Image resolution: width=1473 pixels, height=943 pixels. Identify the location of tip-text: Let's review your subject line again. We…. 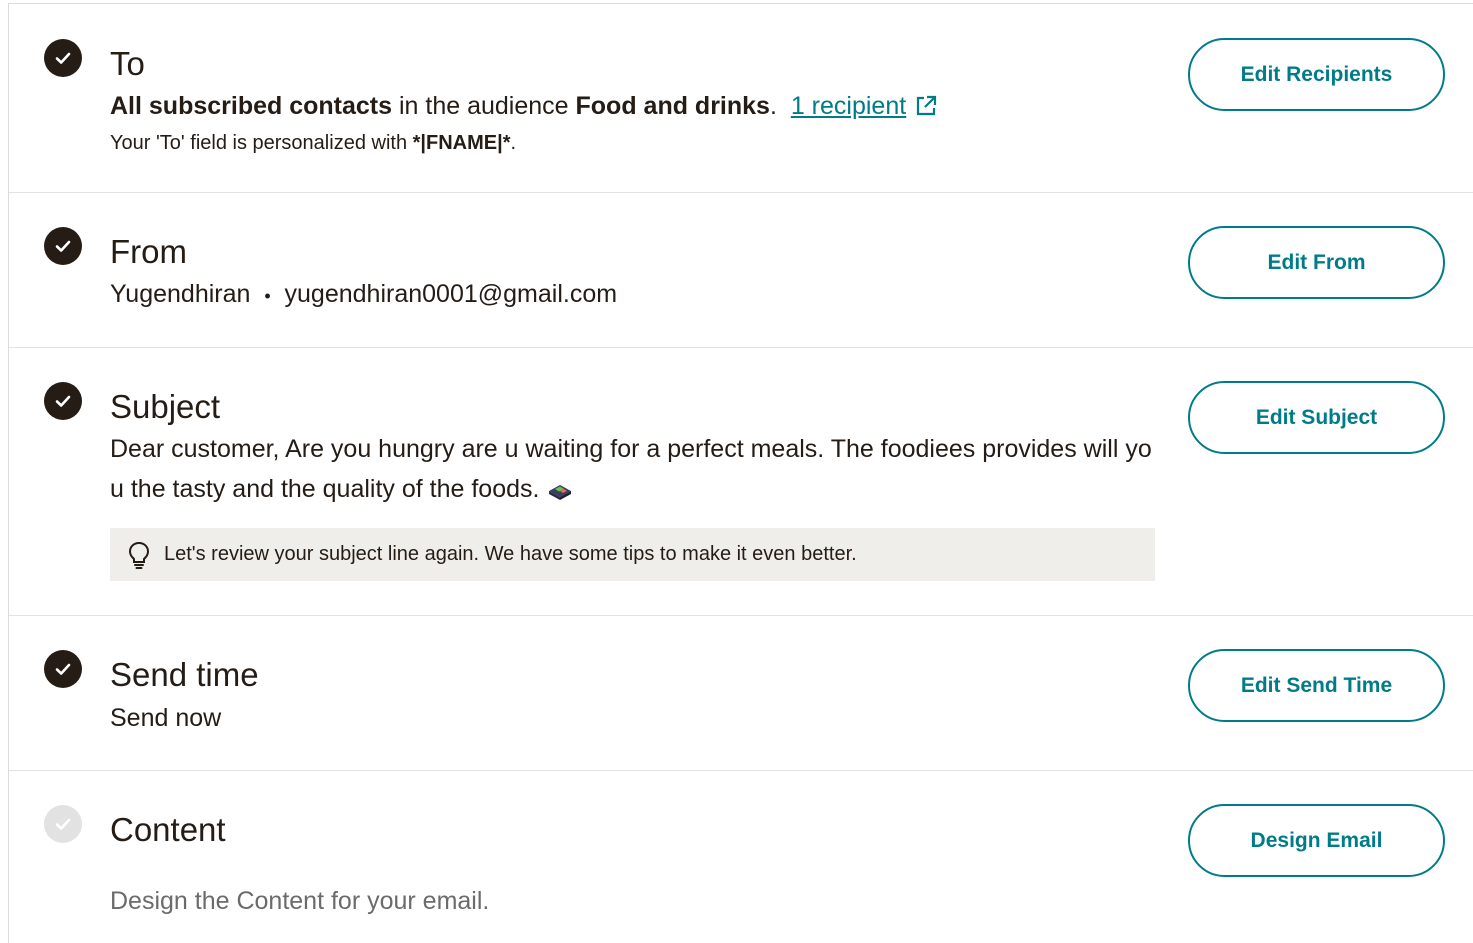
(510, 554).